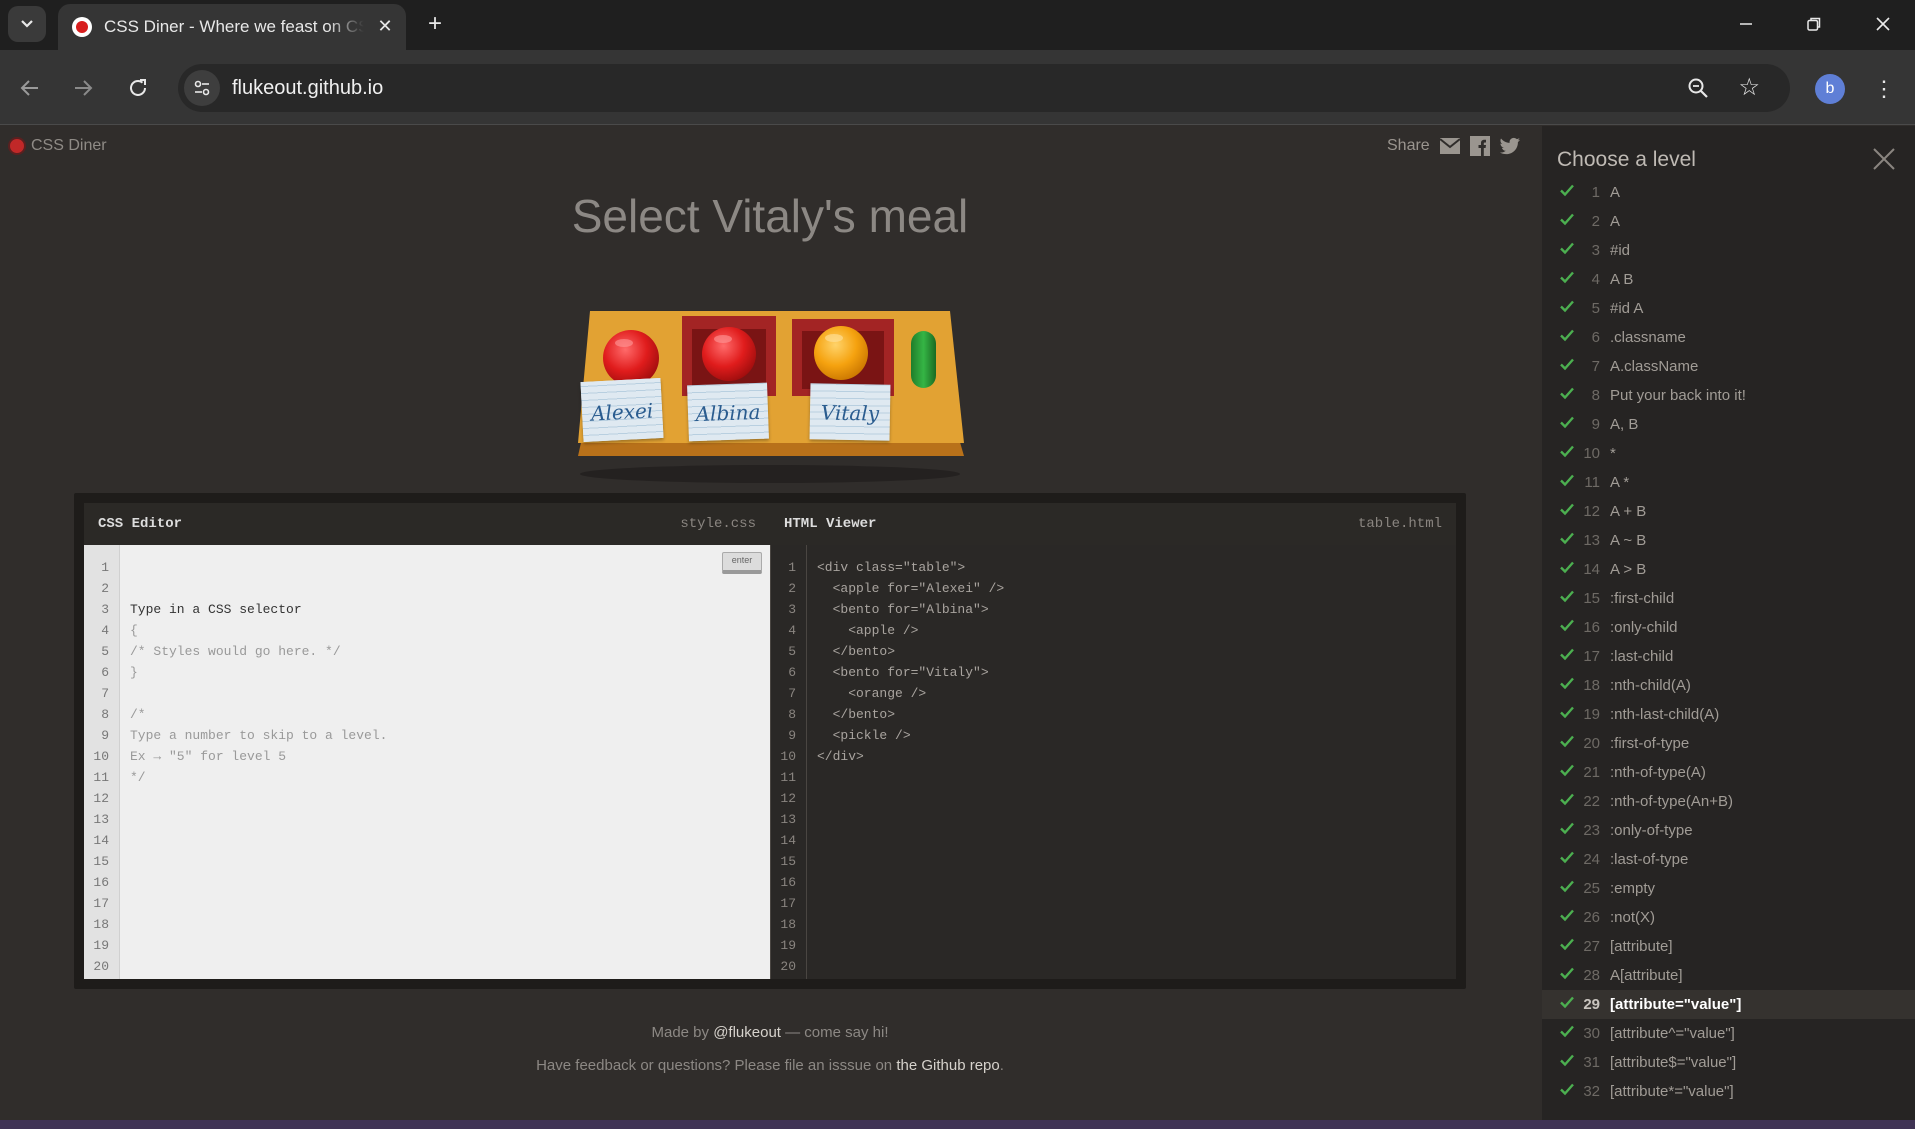 The image size is (1915, 1129). I want to click on level-item-27: 27 [attribute], so click(1728, 946).